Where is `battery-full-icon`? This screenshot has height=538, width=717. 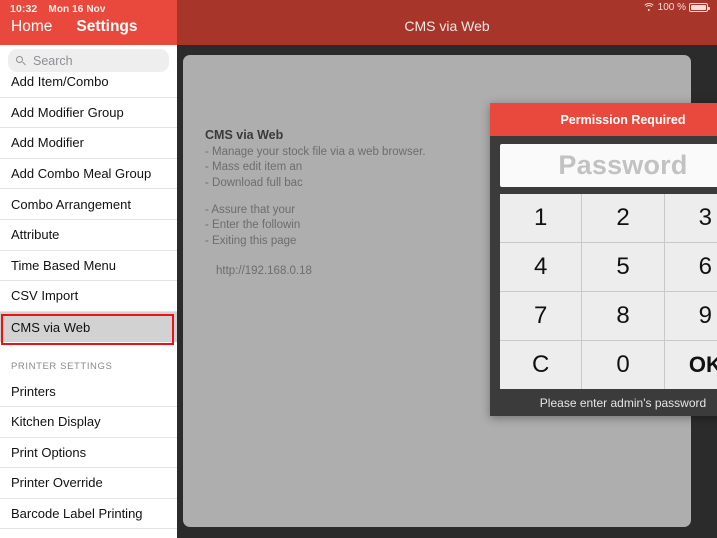
battery-full-icon is located at coordinates (699, 7).